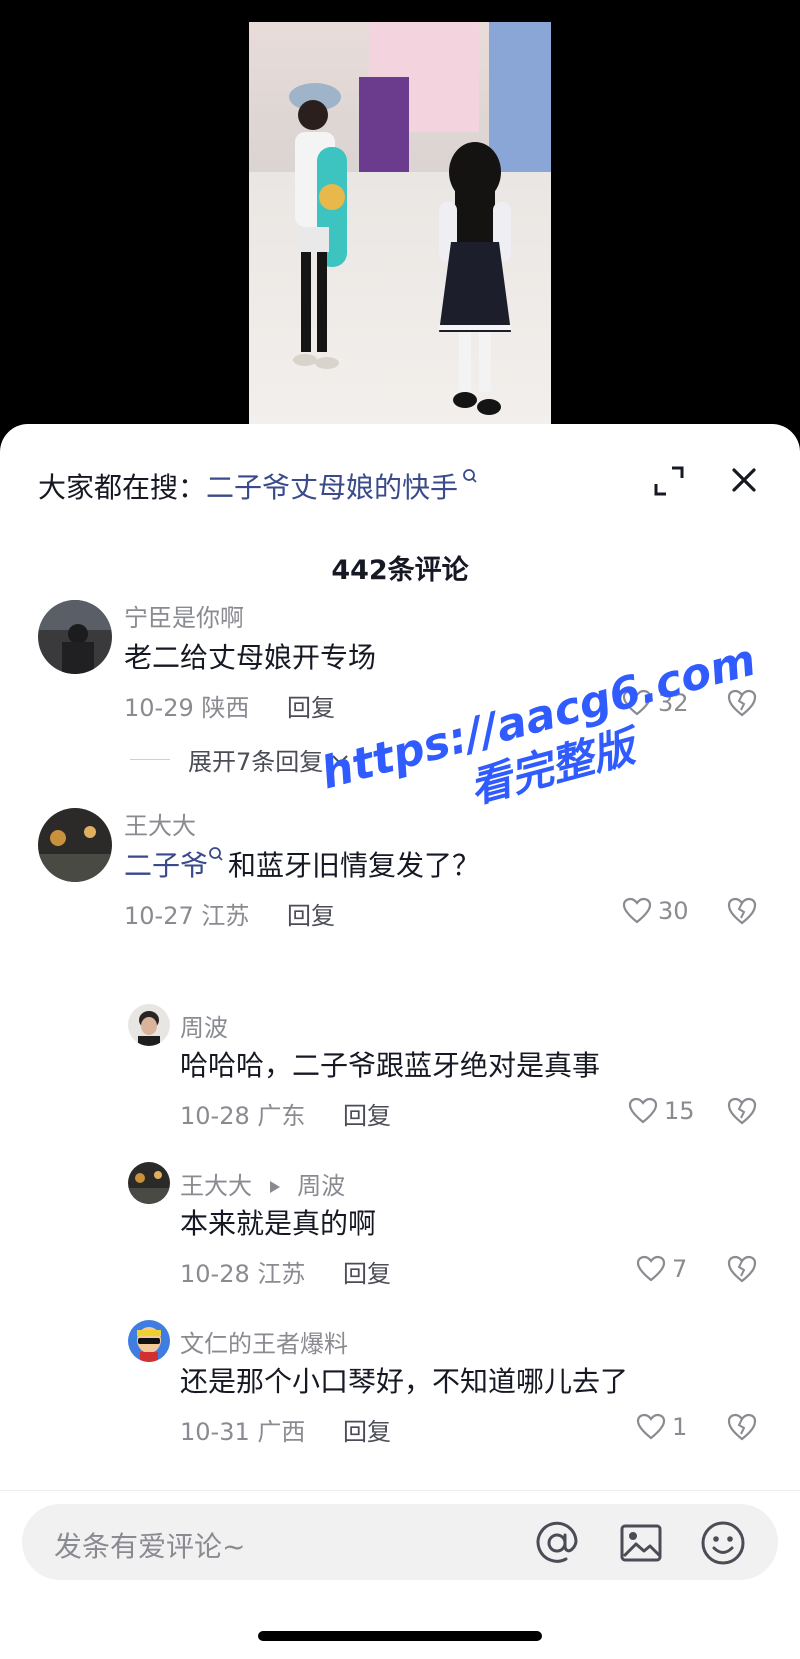  What do you see at coordinates (184, 615) in the screenshot?
I see `comment-username: 宁臣是你啊` at bounding box center [184, 615].